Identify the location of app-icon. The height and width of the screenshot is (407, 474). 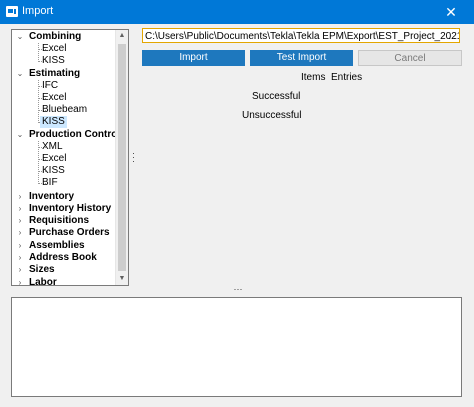
(12, 11).